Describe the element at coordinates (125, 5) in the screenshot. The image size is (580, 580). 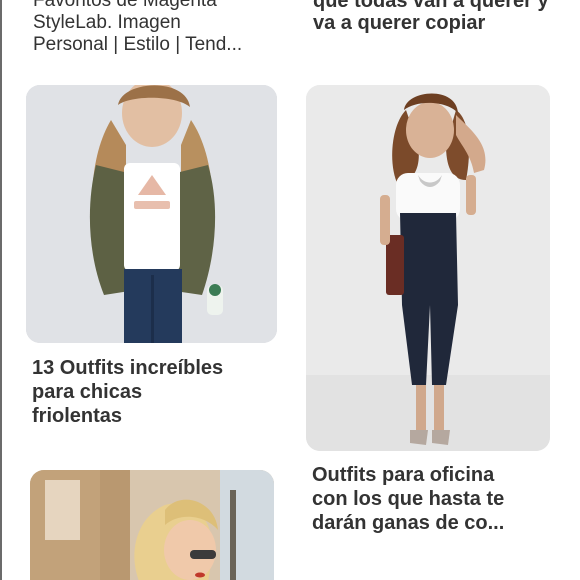
I see `caption-line: Favoritos de Magenta` at that location.